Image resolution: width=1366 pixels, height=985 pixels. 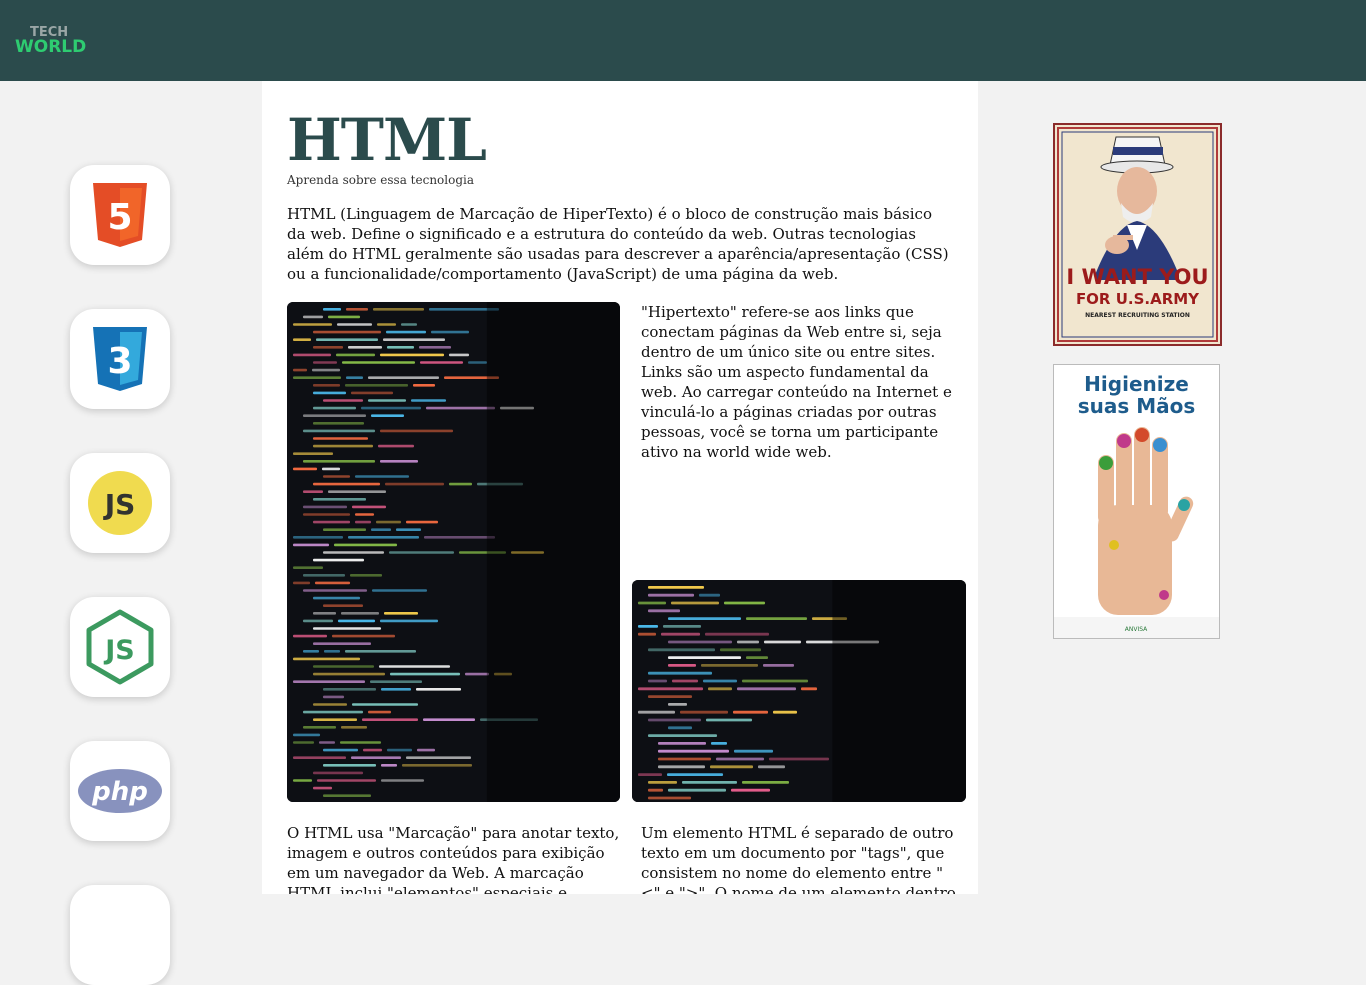 What do you see at coordinates (51, 47) in the screenshot?
I see `logo-world-text: WORLD` at bounding box center [51, 47].